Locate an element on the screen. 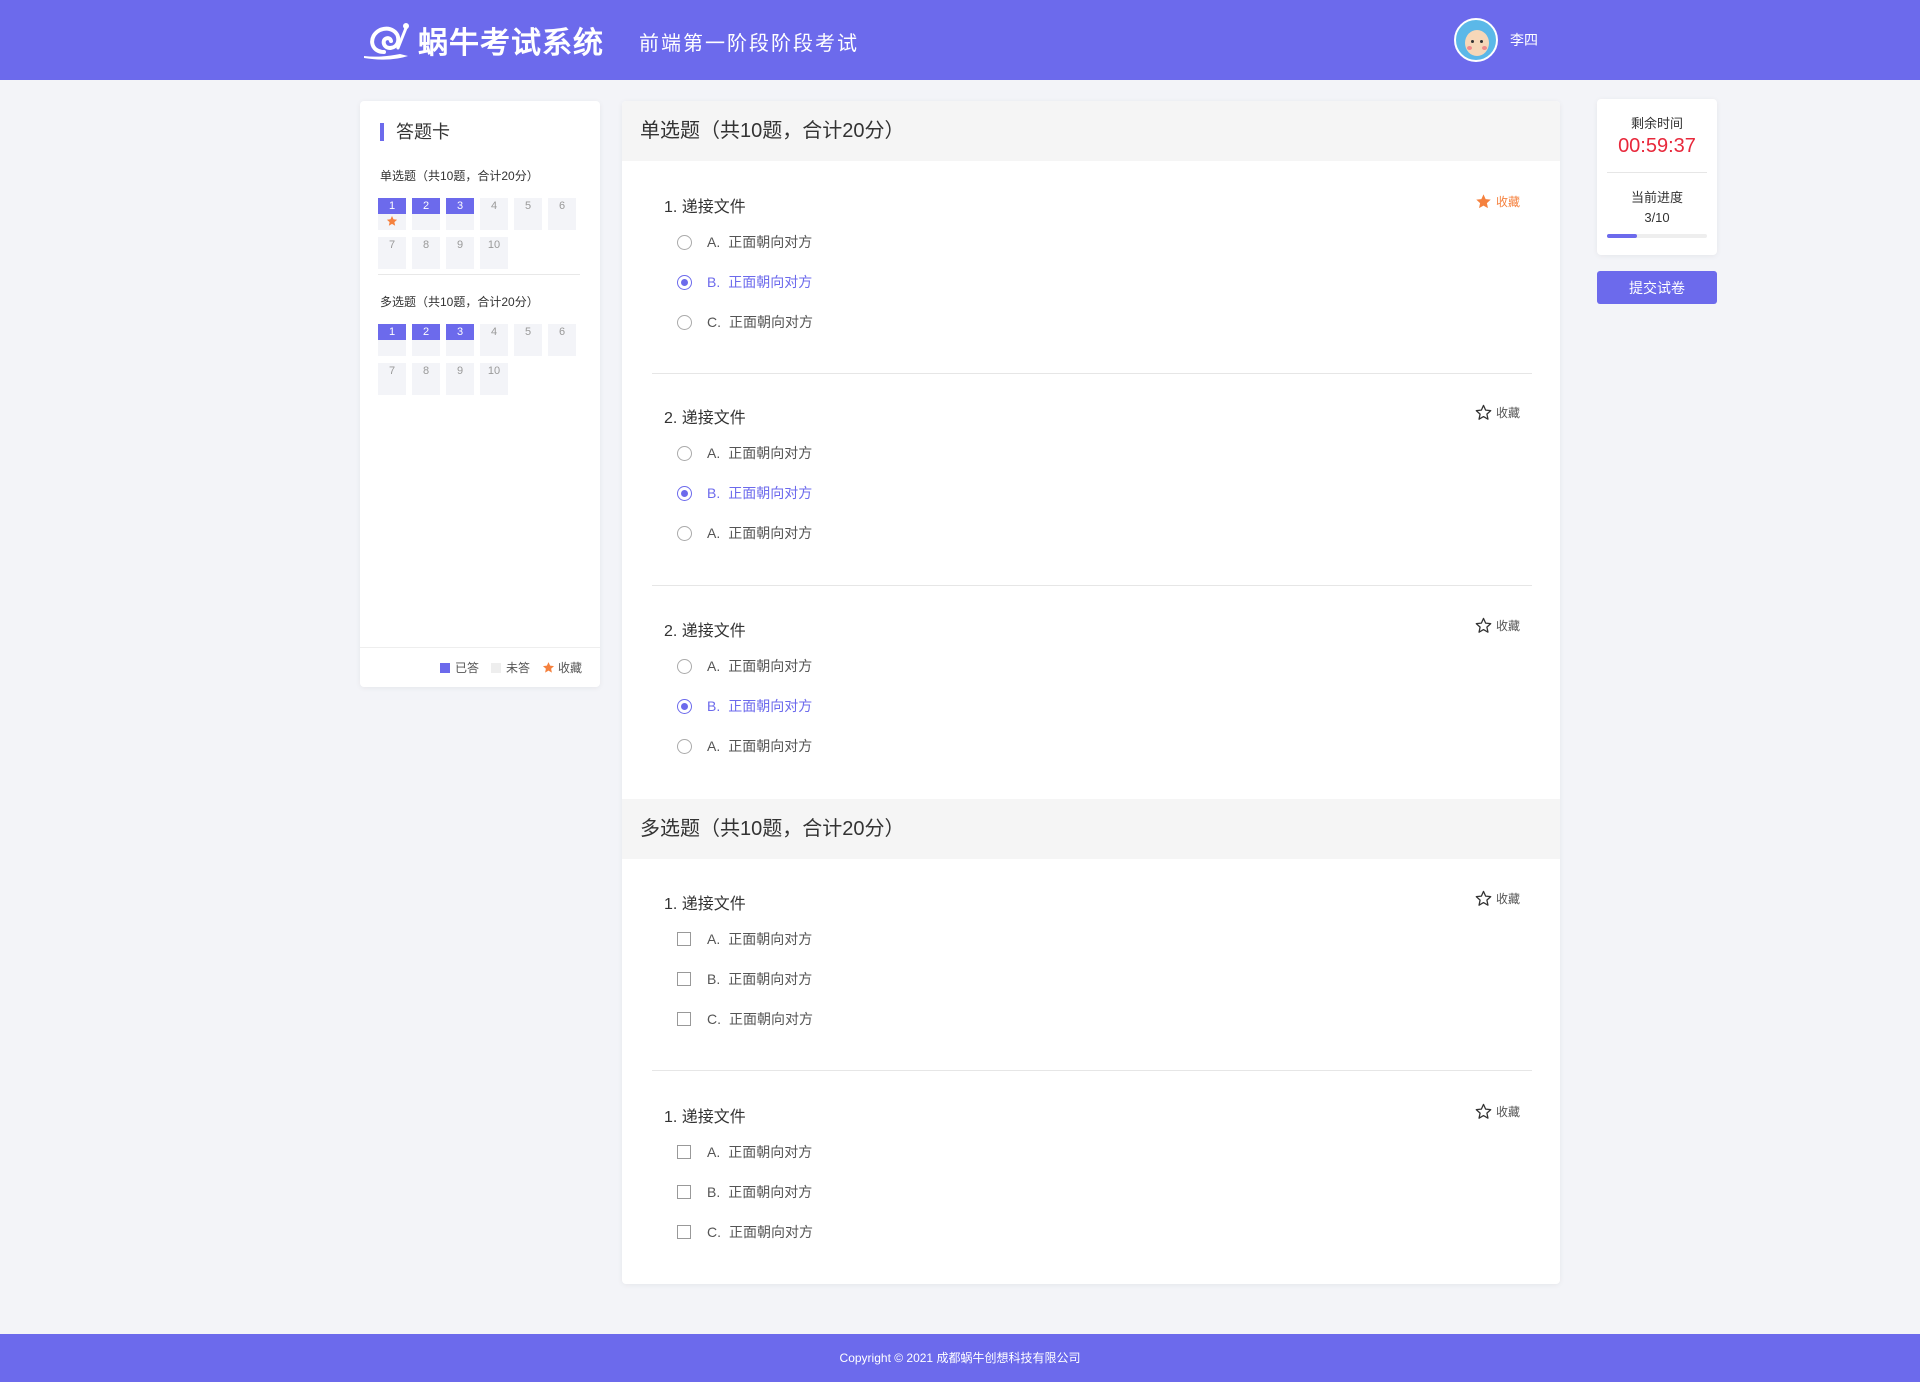 Image resolution: width=1920 pixels, height=1382 pixels. answer-card-title: 答题卡 is located at coordinates (415, 132).